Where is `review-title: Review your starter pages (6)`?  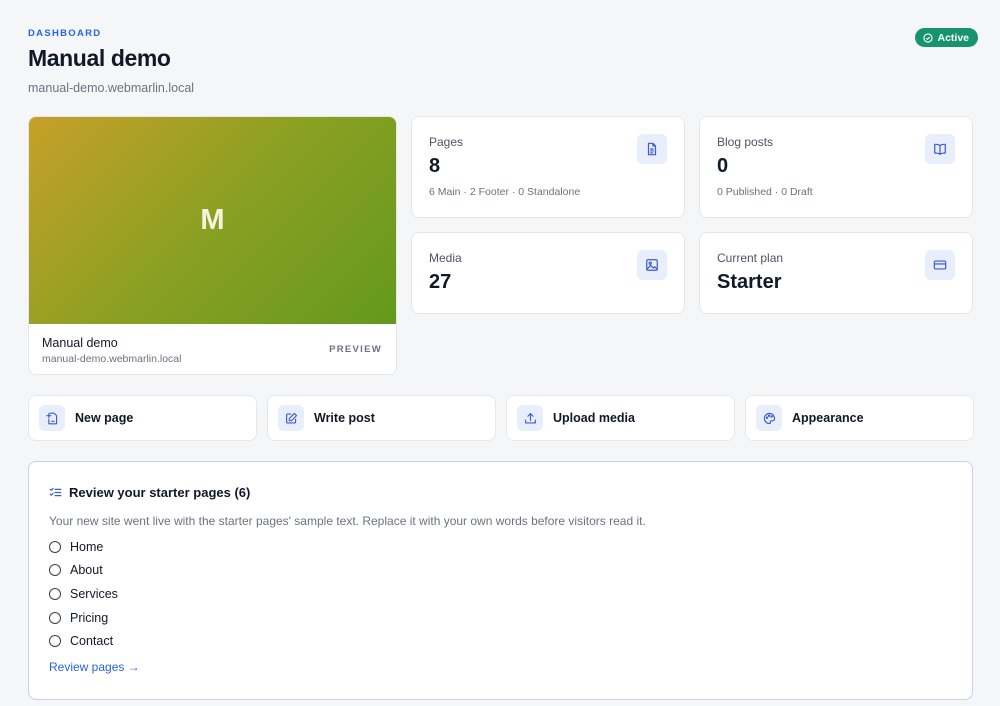 review-title: Review your starter pages (6) is located at coordinates (160, 492).